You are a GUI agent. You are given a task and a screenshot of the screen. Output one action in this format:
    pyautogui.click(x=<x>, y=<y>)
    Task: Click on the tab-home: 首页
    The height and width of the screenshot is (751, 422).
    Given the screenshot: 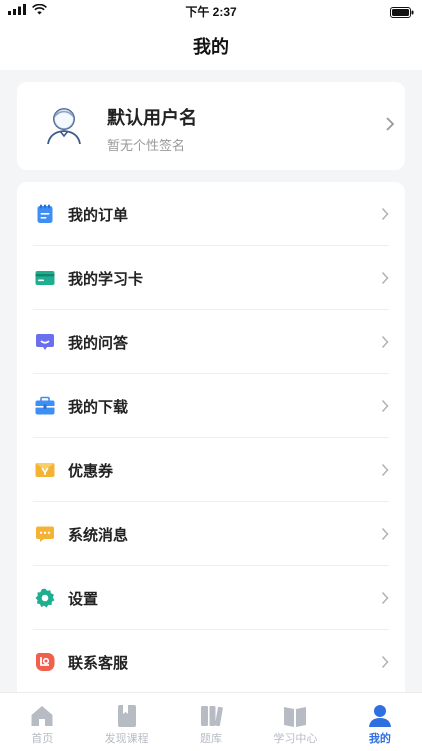 What is the action you would take?
    pyautogui.click(x=42, y=722)
    